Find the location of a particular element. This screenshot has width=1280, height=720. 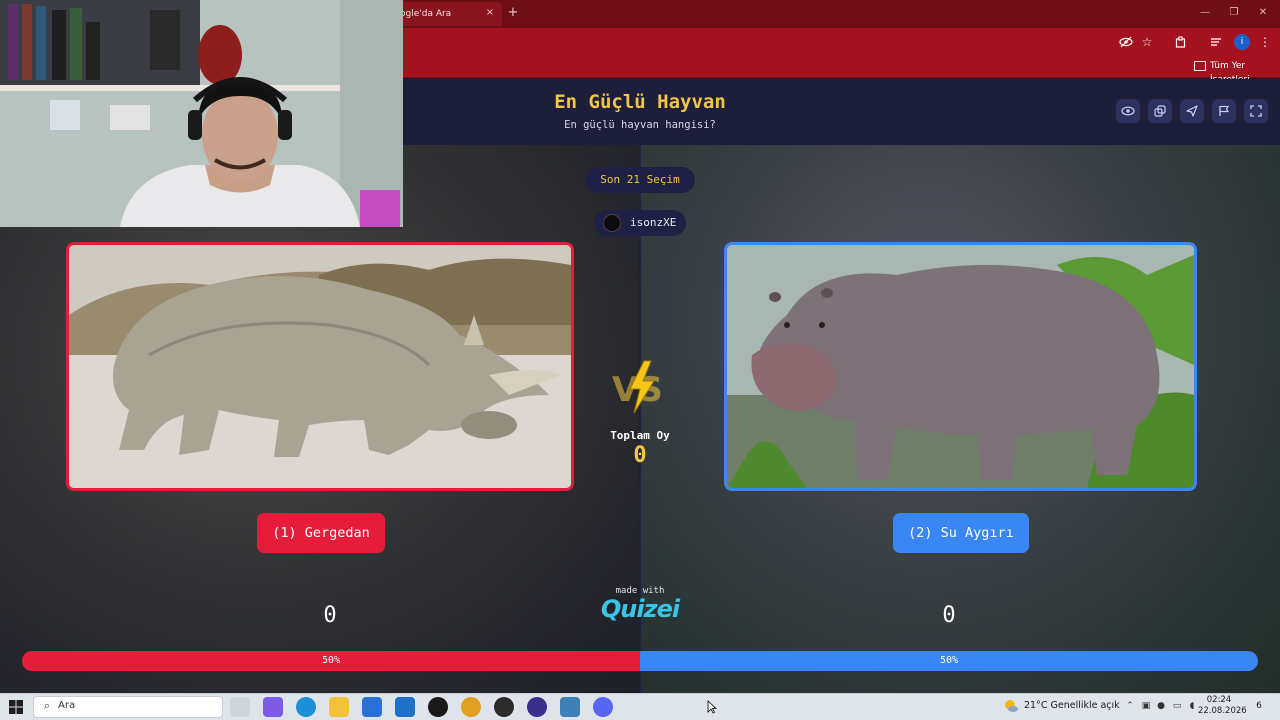

notification-badge: 6 is located at coordinates (1259, 706).